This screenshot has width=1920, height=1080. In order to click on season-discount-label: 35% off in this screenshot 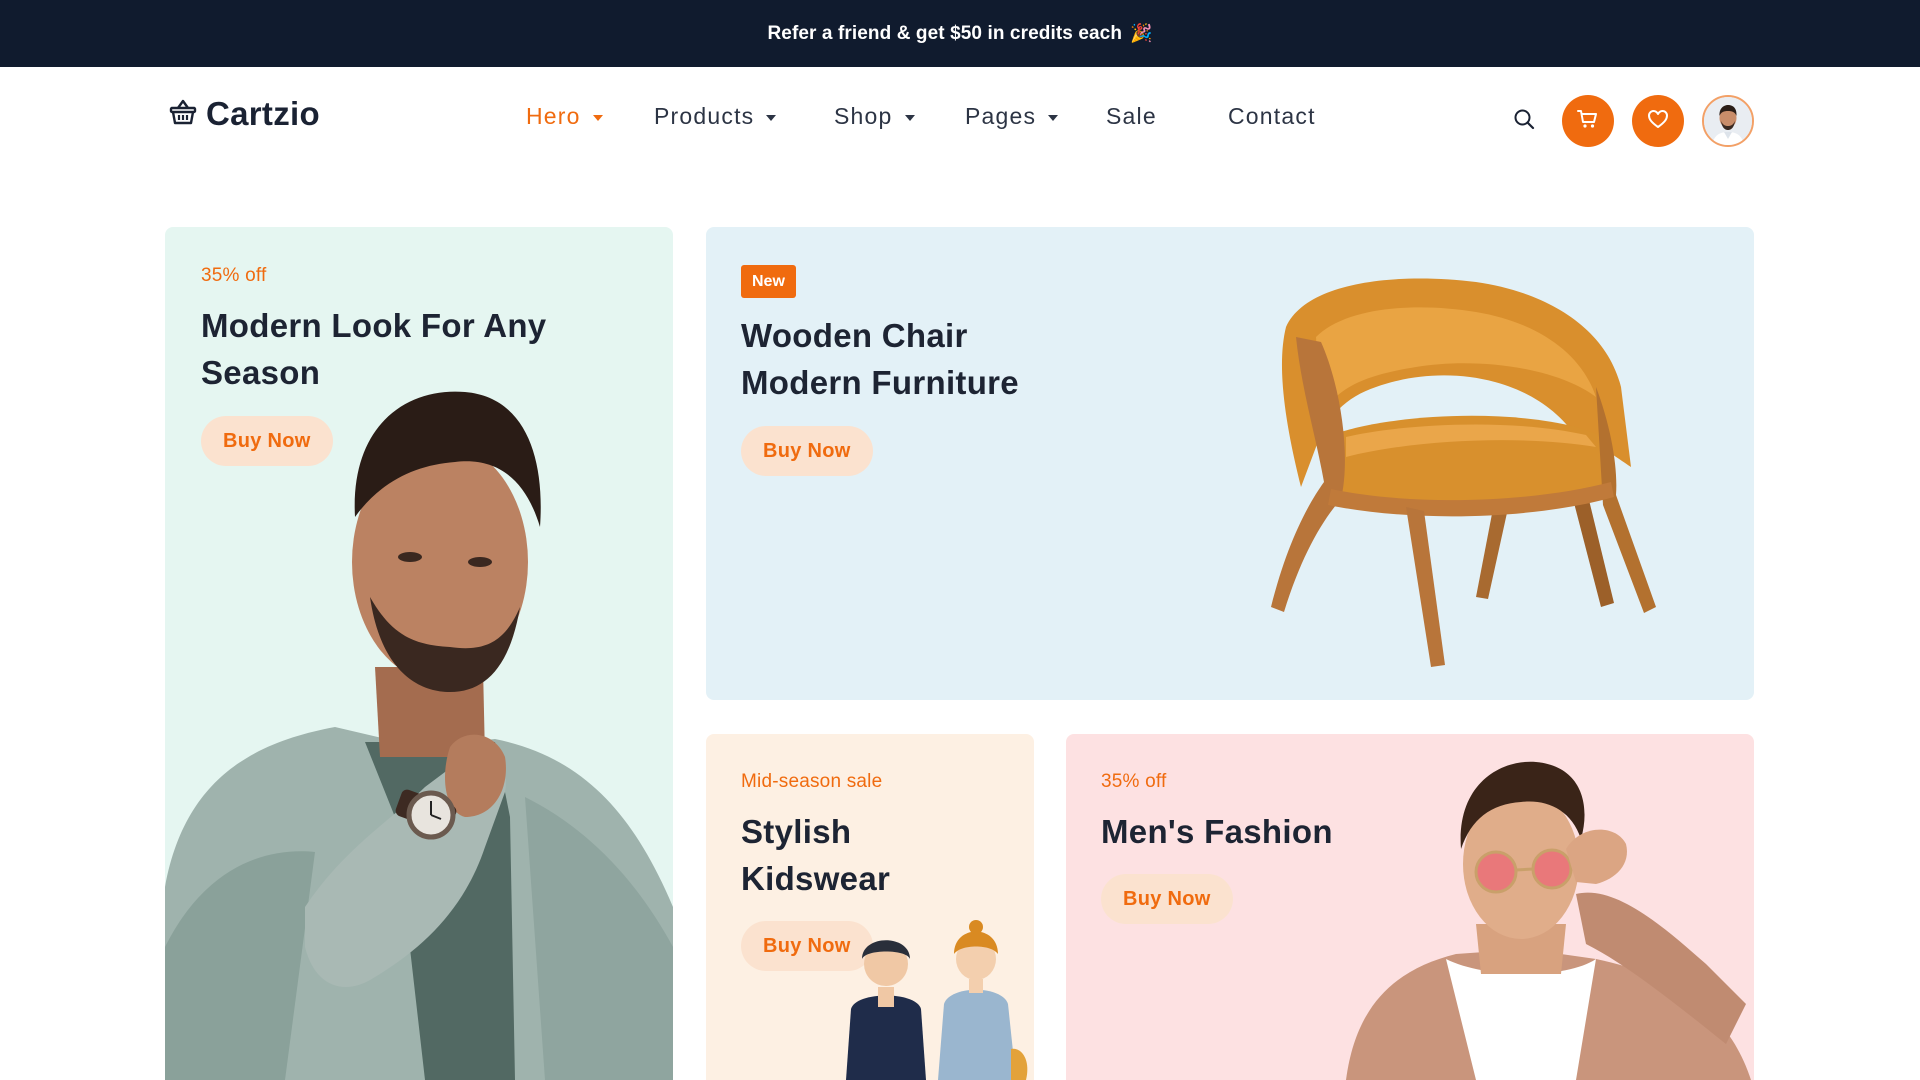, I will do `click(234, 275)`.